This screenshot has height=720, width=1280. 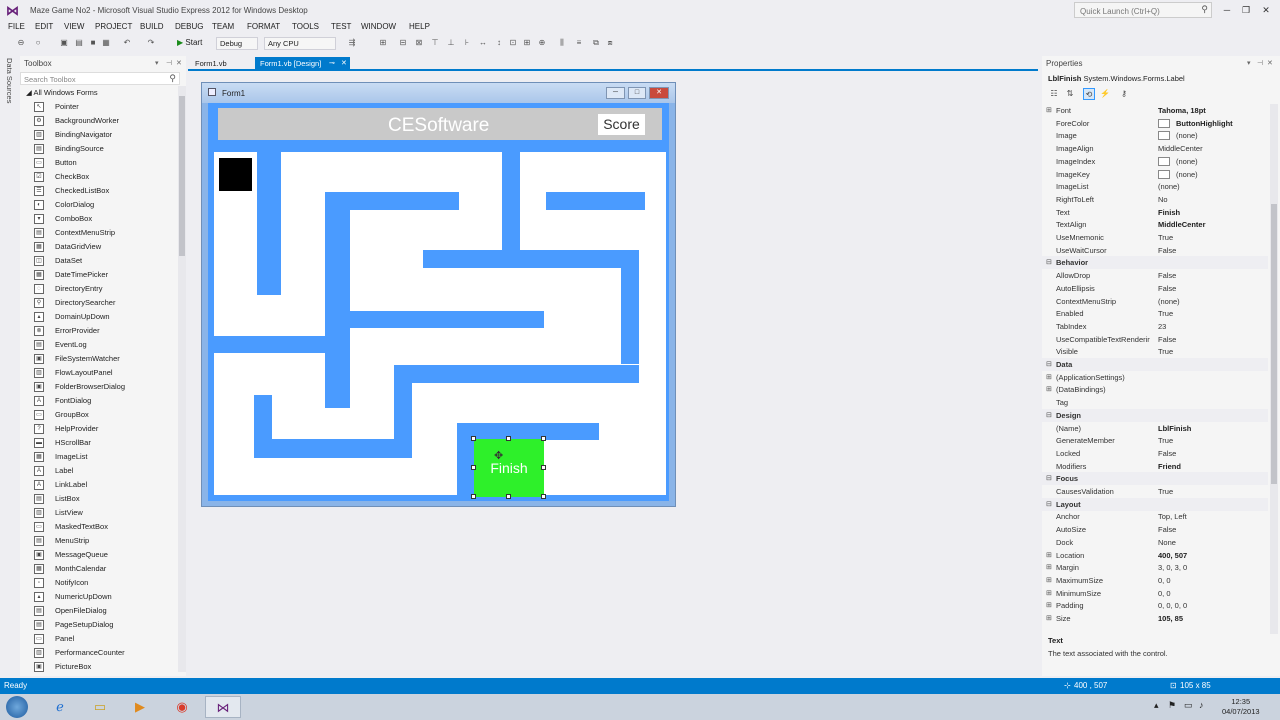 What do you see at coordinates (100, 191) in the screenshot?
I see `toolbox-item: ☰ CheckedListBox` at bounding box center [100, 191].